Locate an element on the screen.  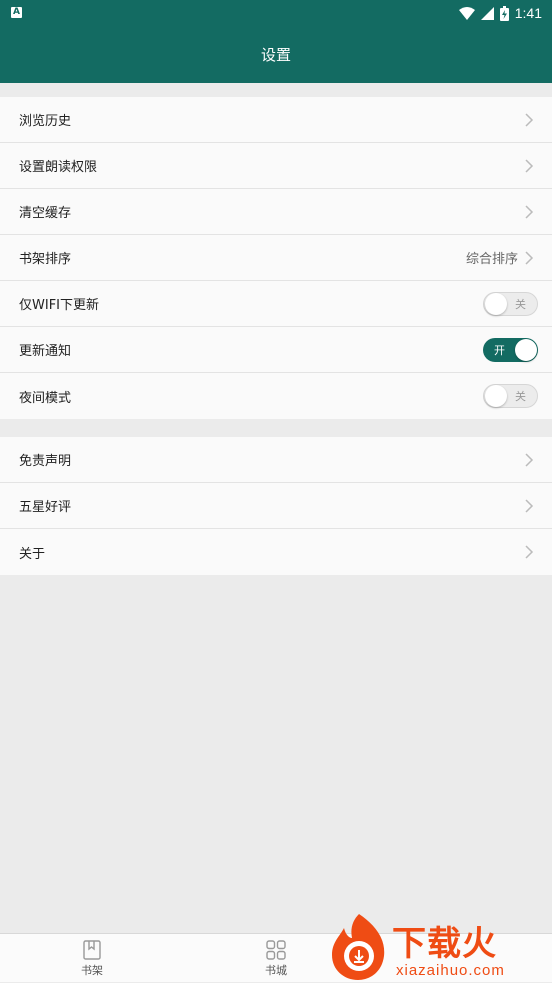
row-label: 更新通知 is located at coordinates (45, 351).